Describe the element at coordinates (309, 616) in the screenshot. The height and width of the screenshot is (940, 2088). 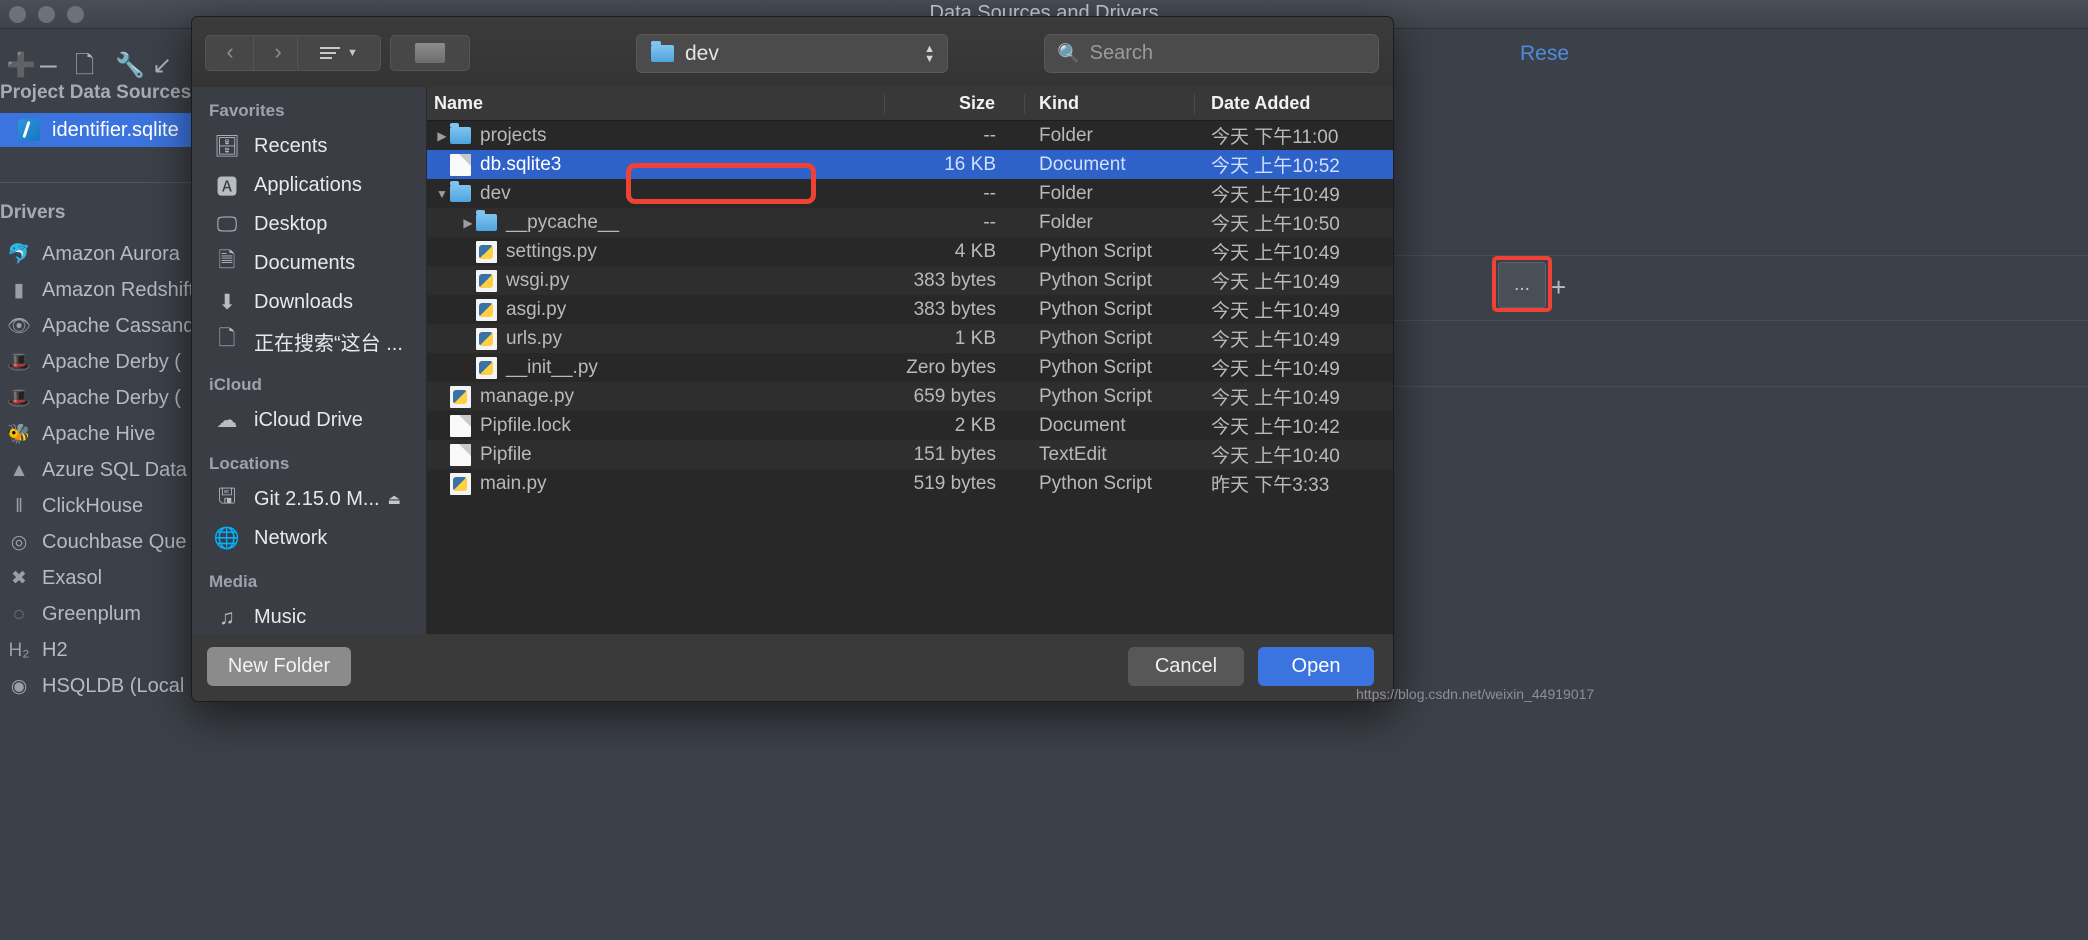
I see `sidebar-item: ♫ Music` at that location.